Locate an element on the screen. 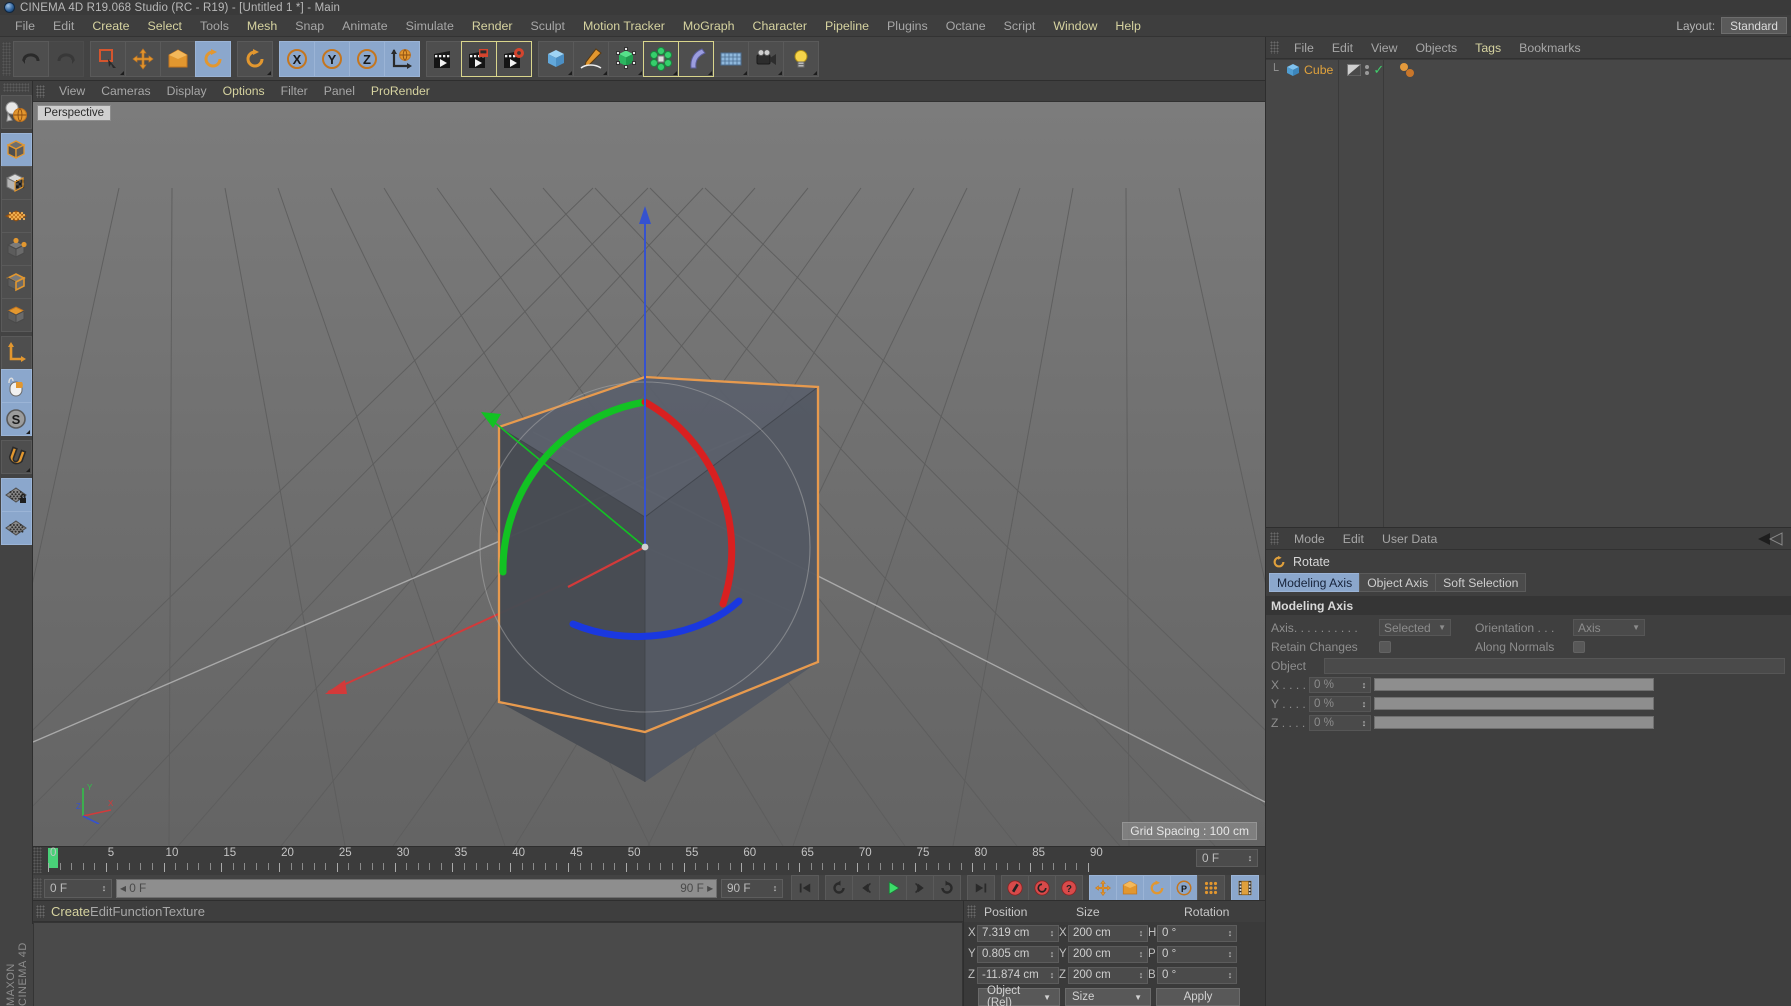 The width and height of the screenshot is (1791, 1006). scale-key-button is located at coordinates (1130, 888).